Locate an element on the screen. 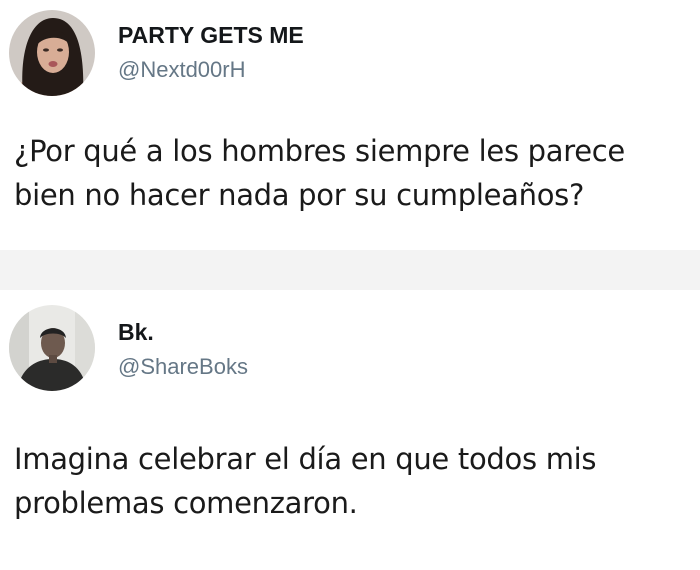 This screenshot has width=700, height=570. man-portrait-avatar-icon is located at coordinates (52, 348).